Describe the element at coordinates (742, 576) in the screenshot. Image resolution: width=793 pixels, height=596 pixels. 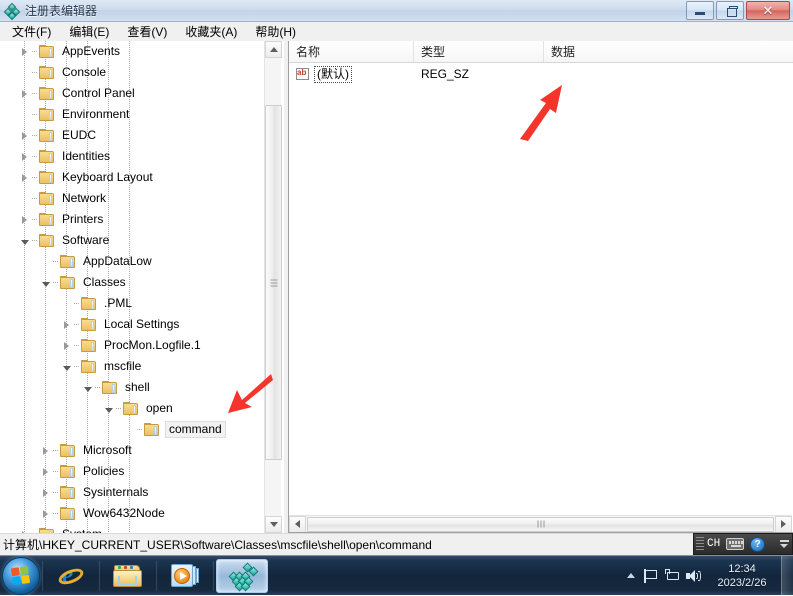
I see `clock: 12:34 2023/2/26` at that location.